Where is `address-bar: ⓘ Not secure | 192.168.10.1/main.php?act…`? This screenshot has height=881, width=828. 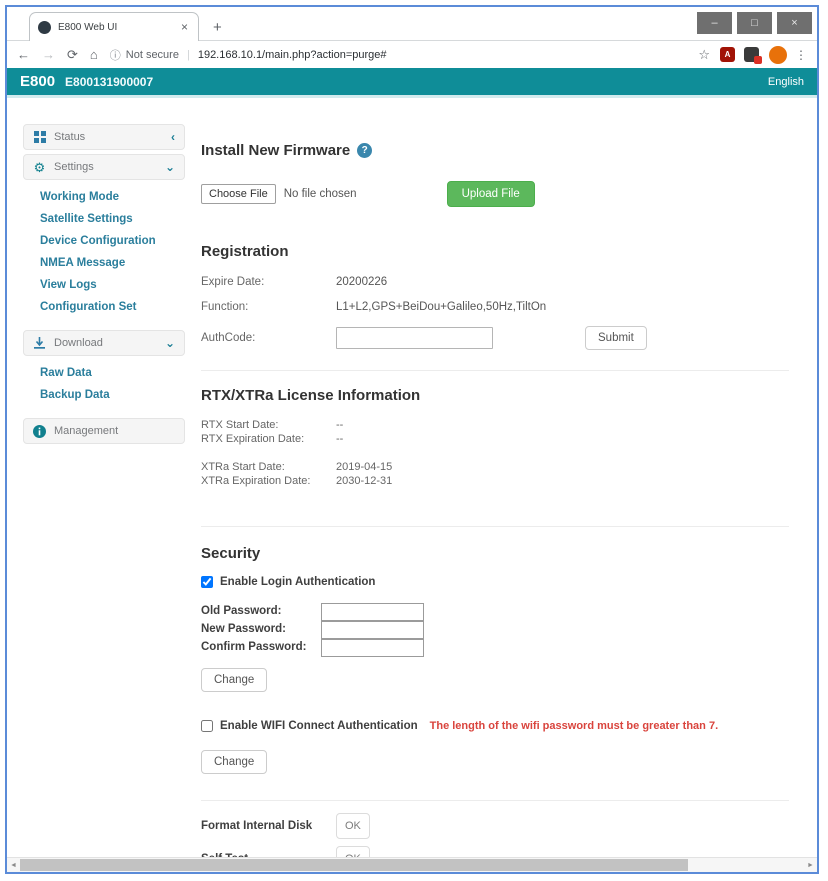
address-bar: ⓘ Not secure | 192.168.10.1/main.php?act… is located at coordinates (399, 55).